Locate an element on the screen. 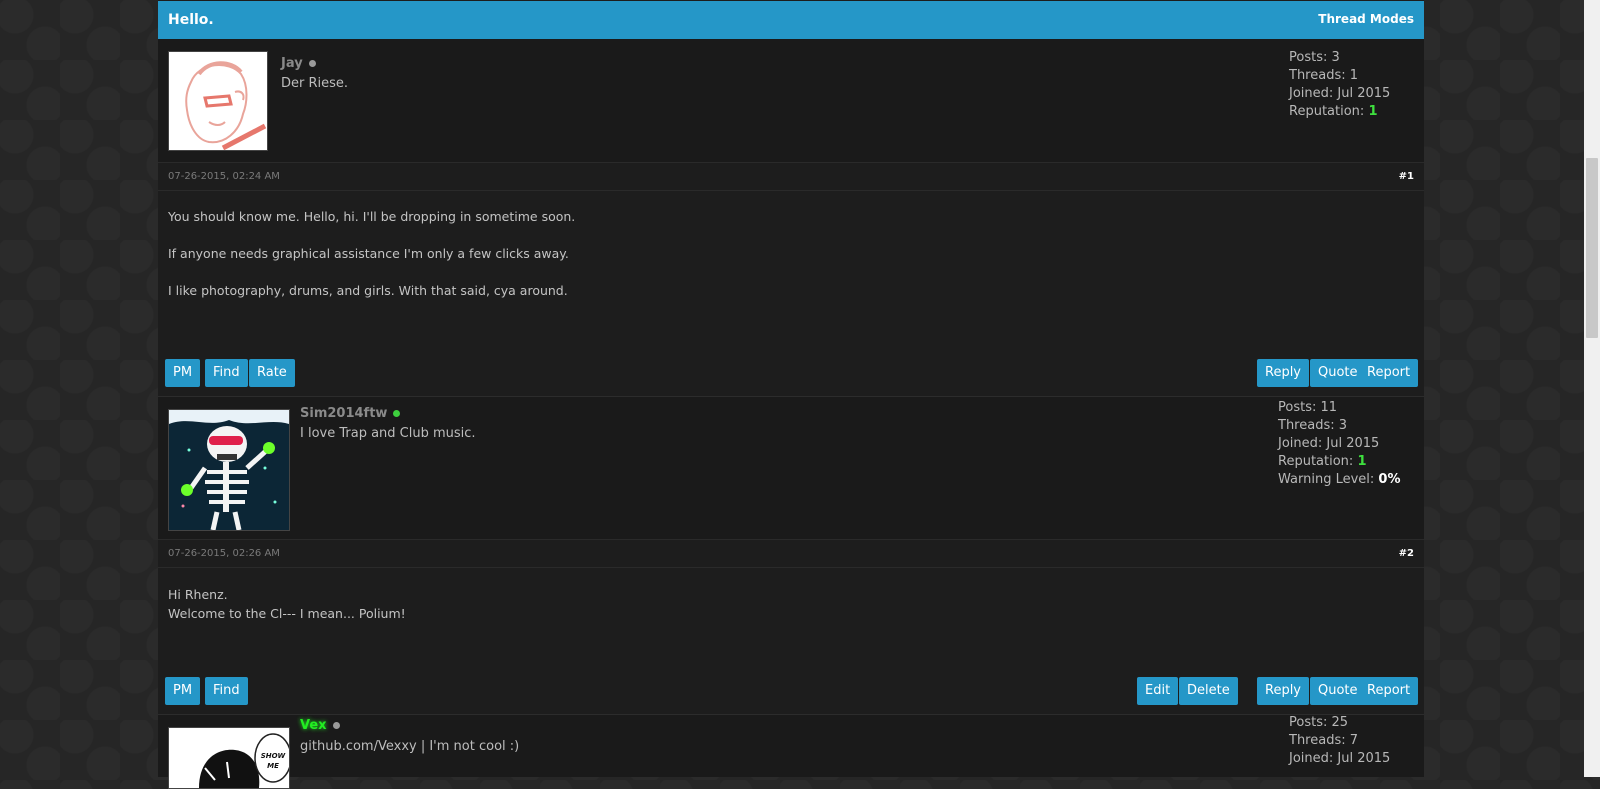 This screenshot has height=789, width=1600. post-number-link: #1 is located at coordinates (1406, 176).